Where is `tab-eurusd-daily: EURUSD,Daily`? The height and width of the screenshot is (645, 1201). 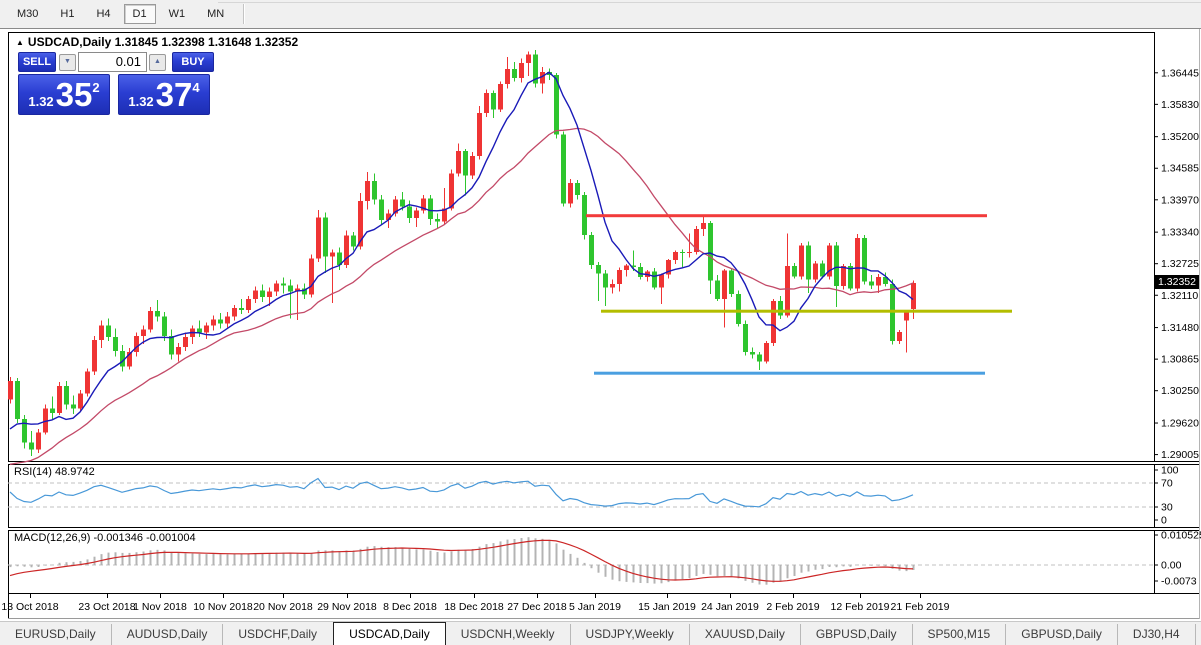
tab-eurusd-daily: EURUSD,Daily is located at coordinates (55, 634).